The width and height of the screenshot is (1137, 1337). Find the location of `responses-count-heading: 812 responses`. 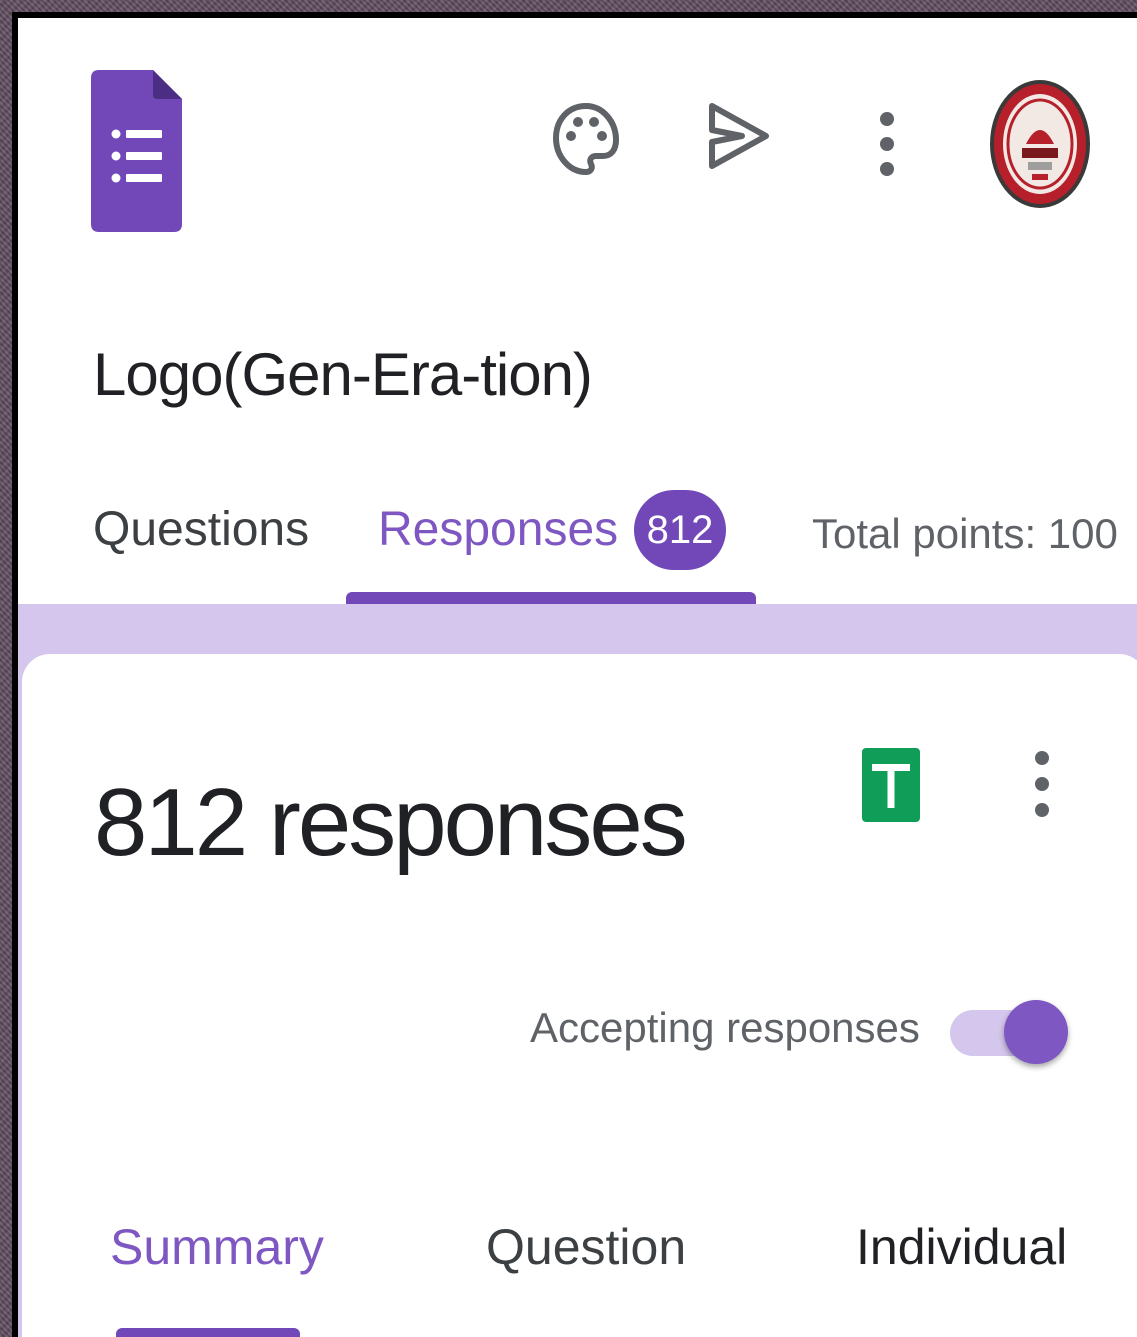

responses-count-heading: 812 responses is located at coordinates (391, 822).